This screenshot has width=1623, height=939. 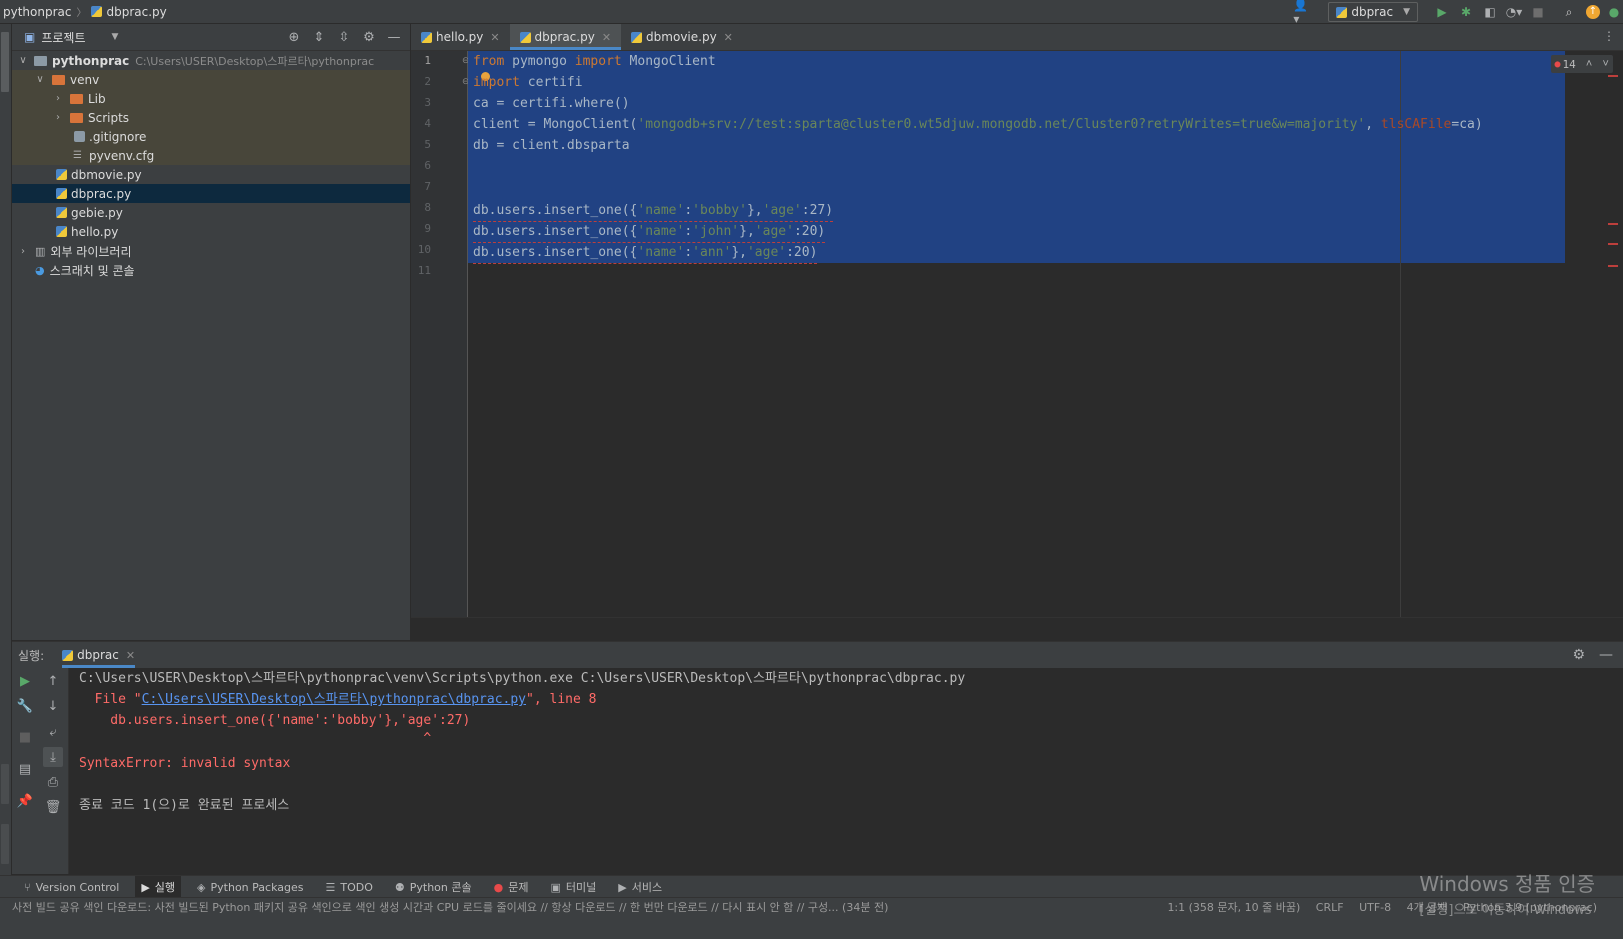 What do you see at coordinates (433, 887) in the screenshot?
I see `tool-python-console: ⚉ Python 콘솔` at bounding box center [433, 887].